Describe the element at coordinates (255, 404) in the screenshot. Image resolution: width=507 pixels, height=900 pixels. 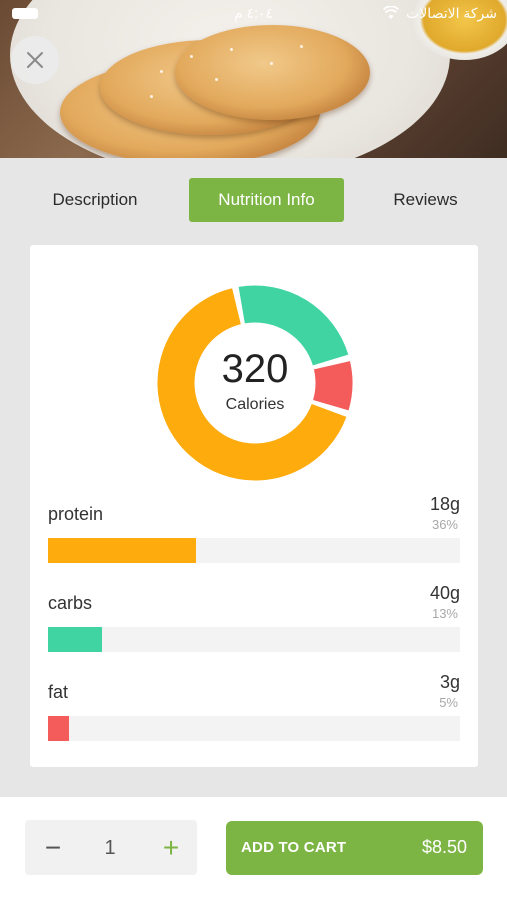
I see `calories-label: Calories` at that location.